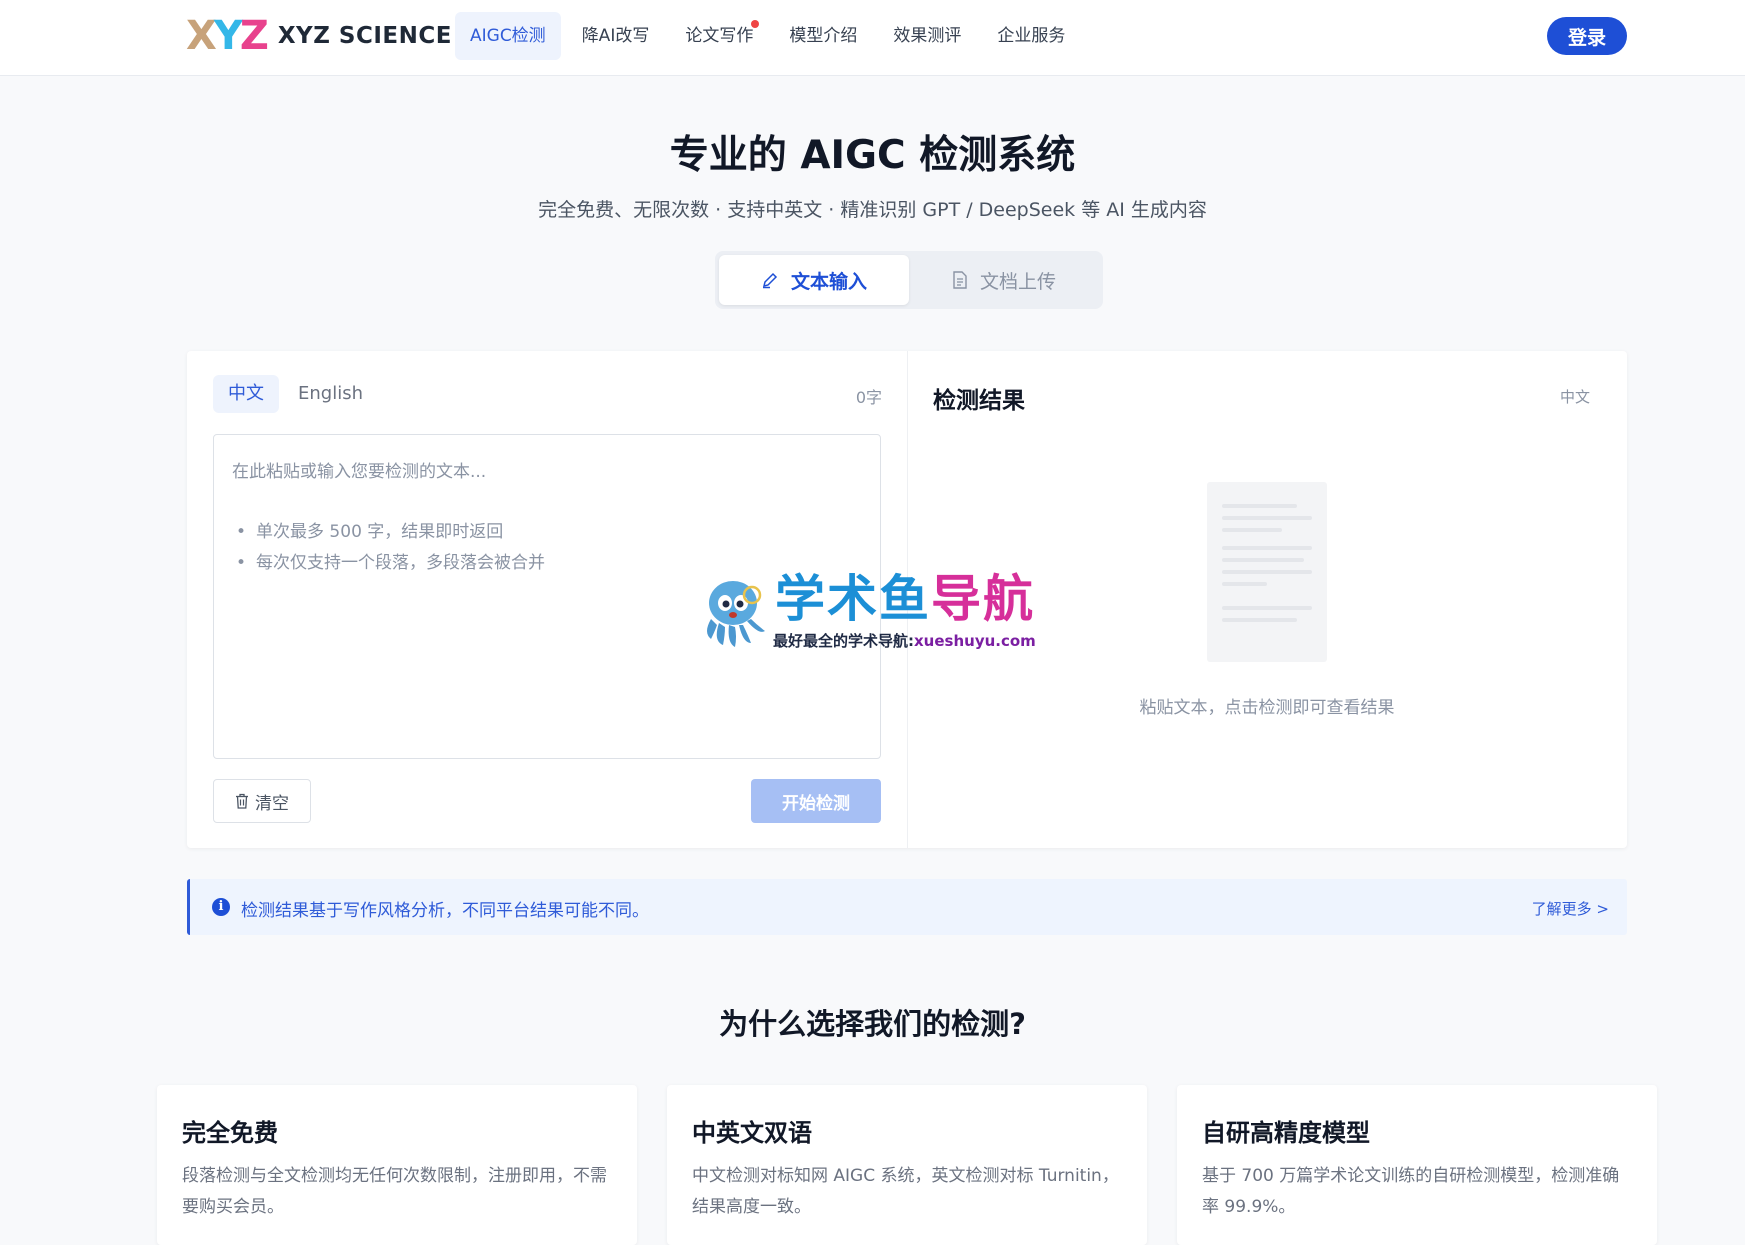  Describe the element at coordinates (823, 36) in the screenshot. I see `nav-item-model-intro: 模型介绍` at that location.